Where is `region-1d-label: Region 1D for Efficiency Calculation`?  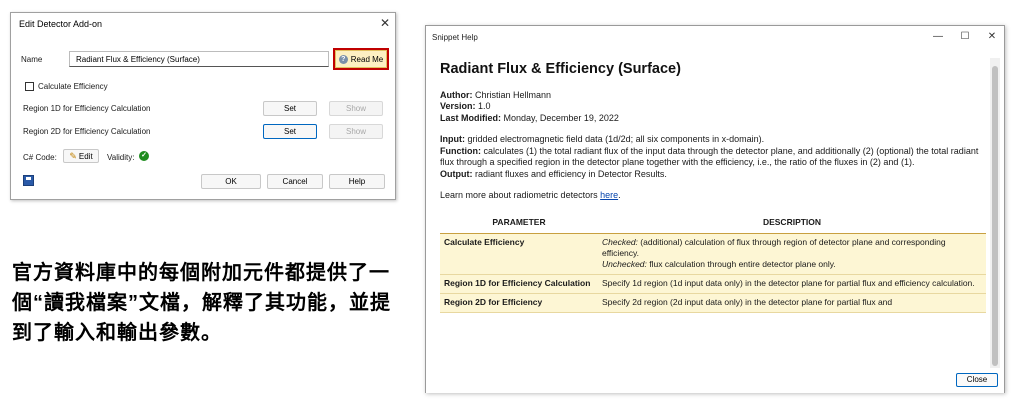 region-1d-label: Region 1D for Efficiency Calculation is located at coordinates (87, 108).